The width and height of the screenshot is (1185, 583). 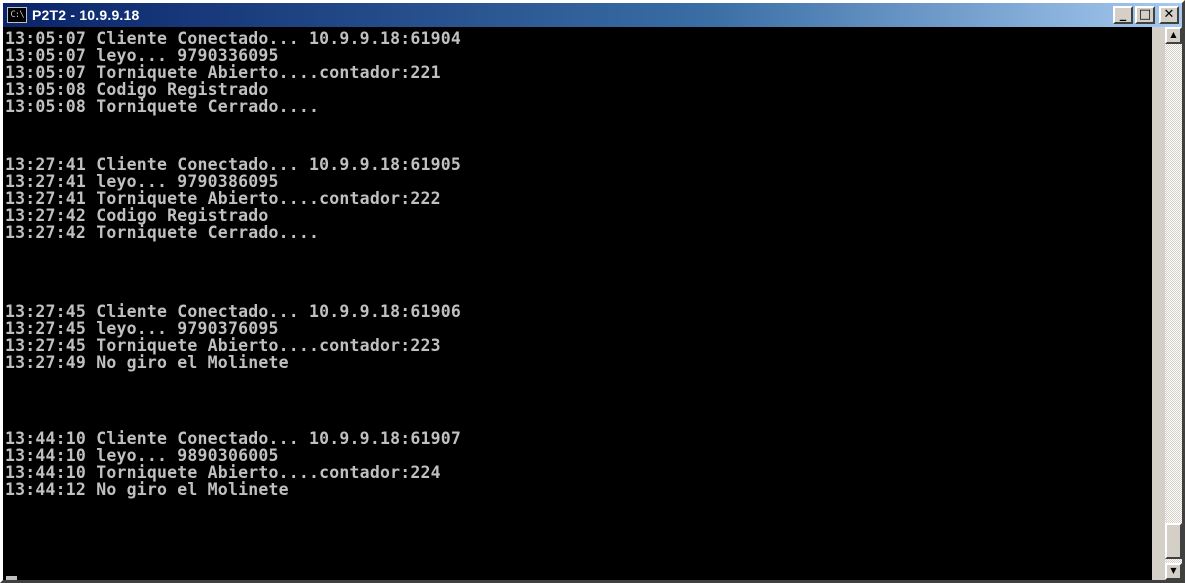 What do you see at coordinates (11, 578) in the screenshot?
I see `text-cursor` at bounding box center [11, 578].